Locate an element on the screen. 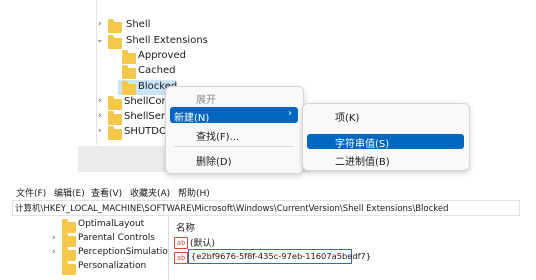 The width and height of the screenshot is (536, 280). chevron-down-icon: ⌄ is located at coordinates (100, 40).